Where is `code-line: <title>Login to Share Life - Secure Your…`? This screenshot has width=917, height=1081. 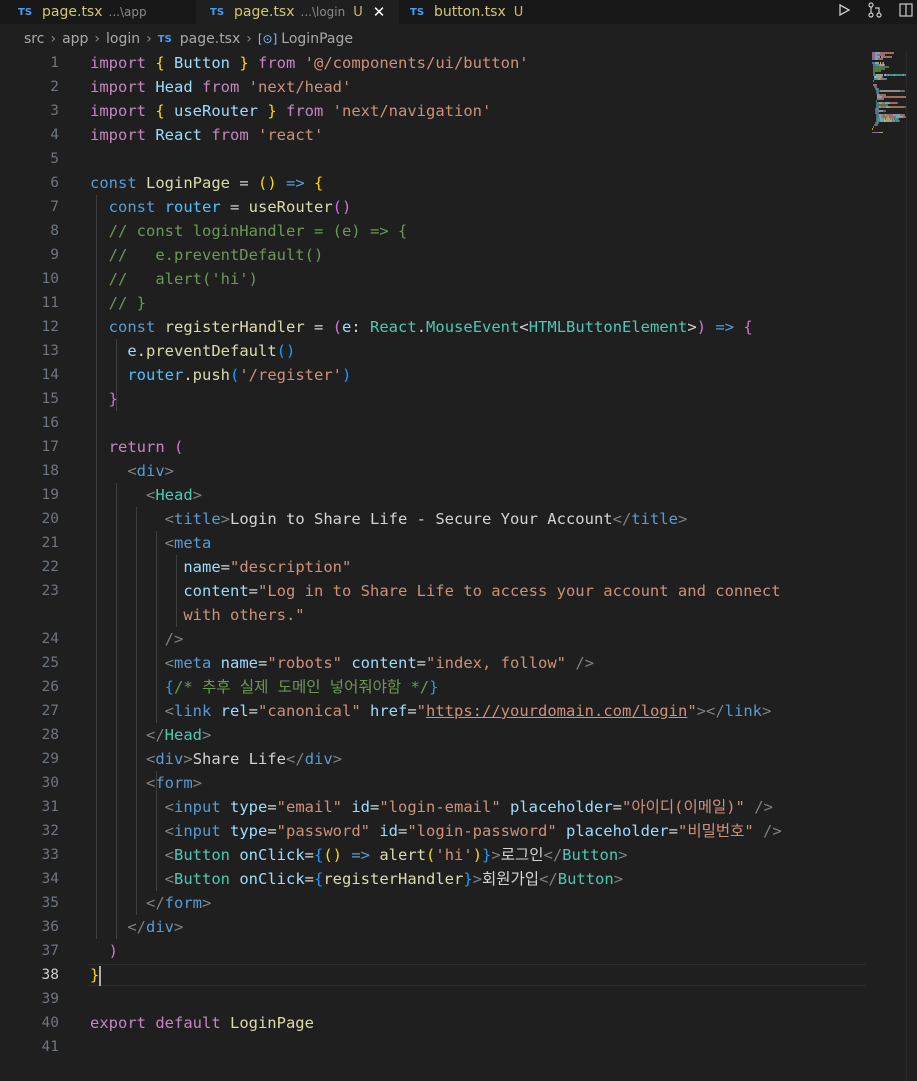 code-line: <title>Login to Share Life - Secure Your… is located at coordinates (389, 519).